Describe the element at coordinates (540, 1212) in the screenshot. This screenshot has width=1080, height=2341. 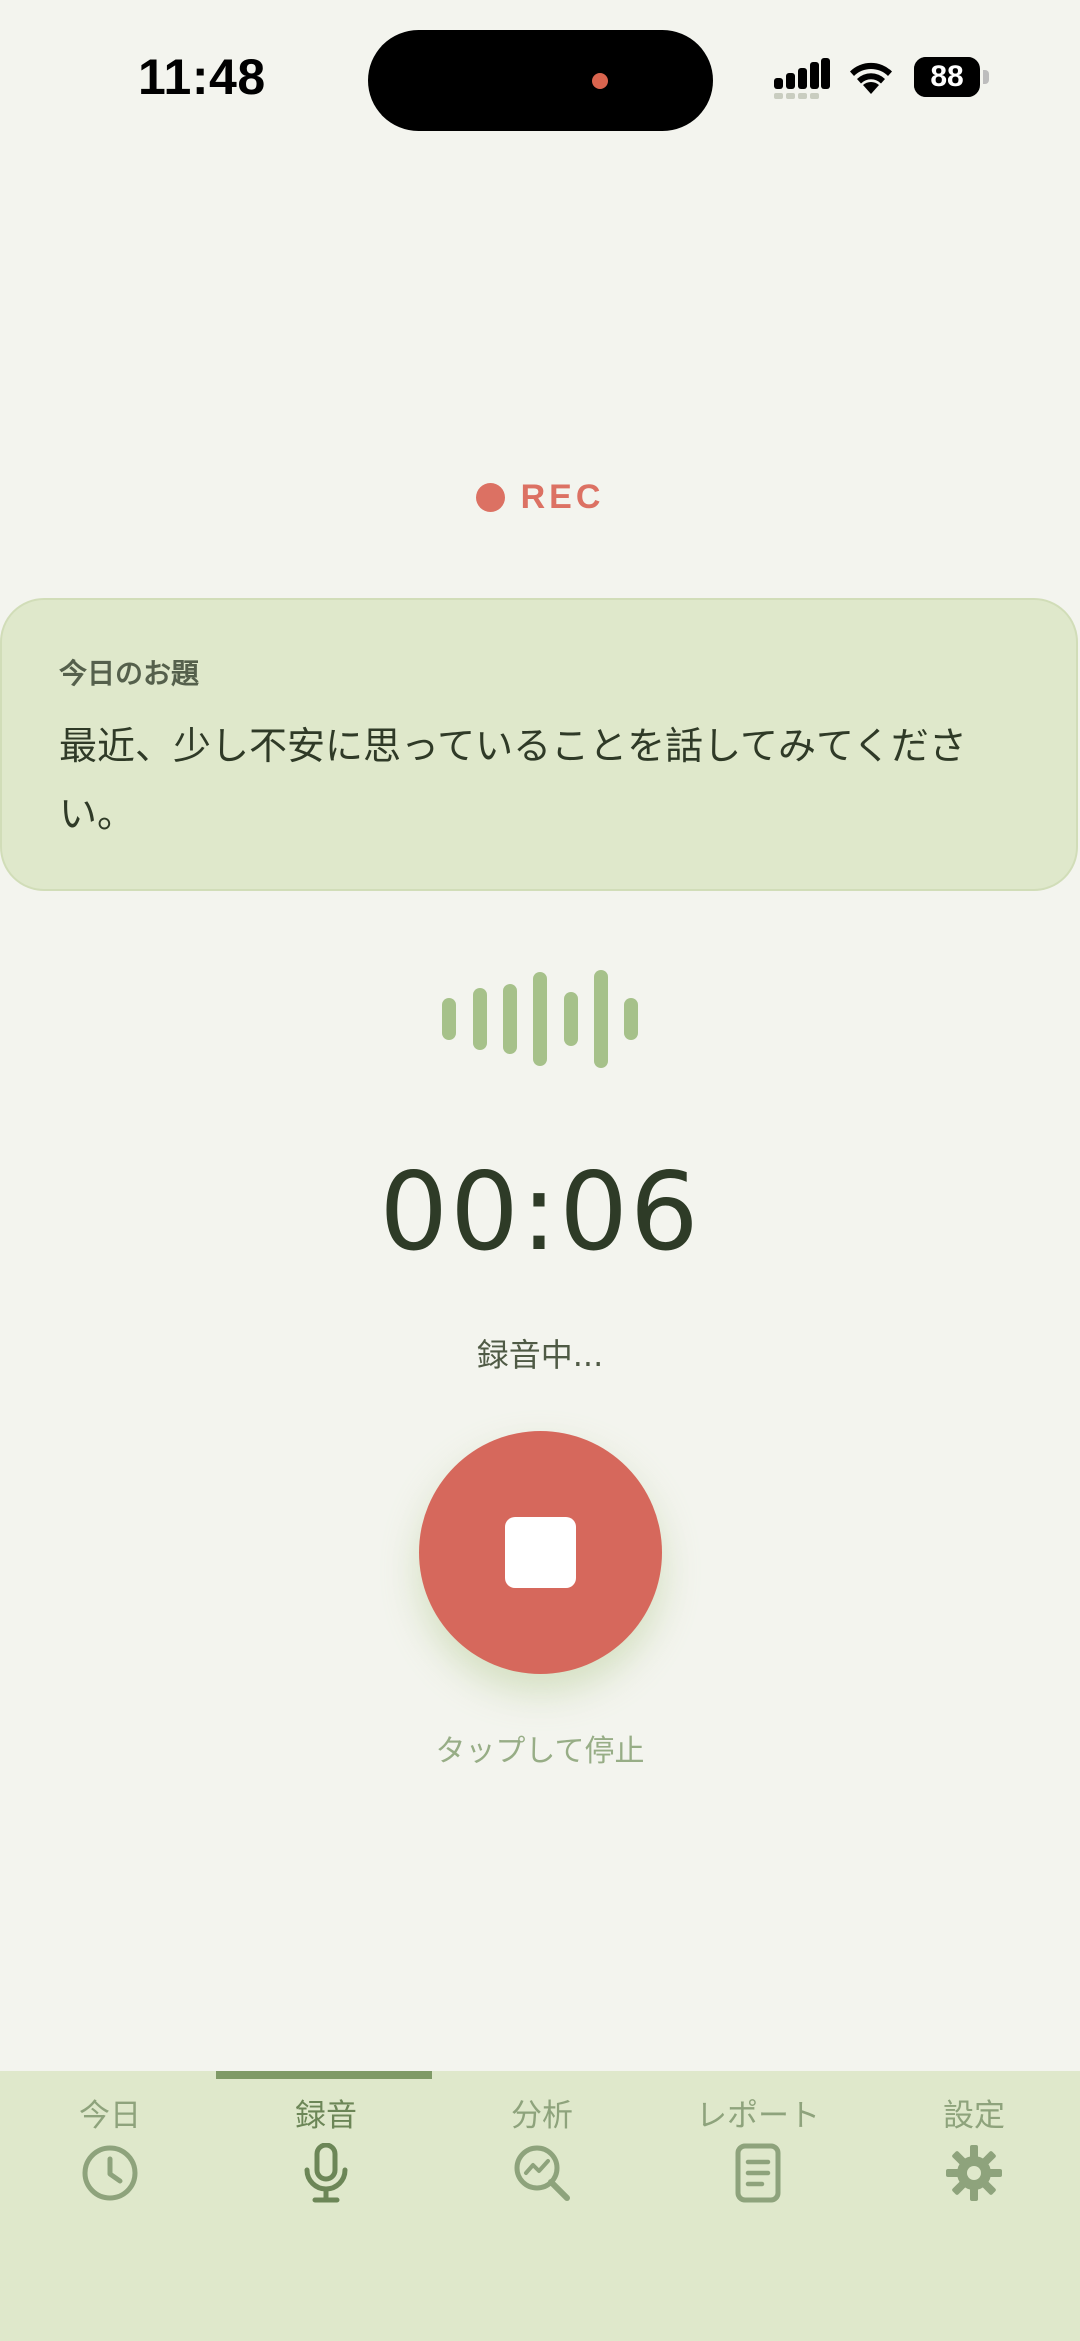
I see `recording-timer: 00:06` at that location.